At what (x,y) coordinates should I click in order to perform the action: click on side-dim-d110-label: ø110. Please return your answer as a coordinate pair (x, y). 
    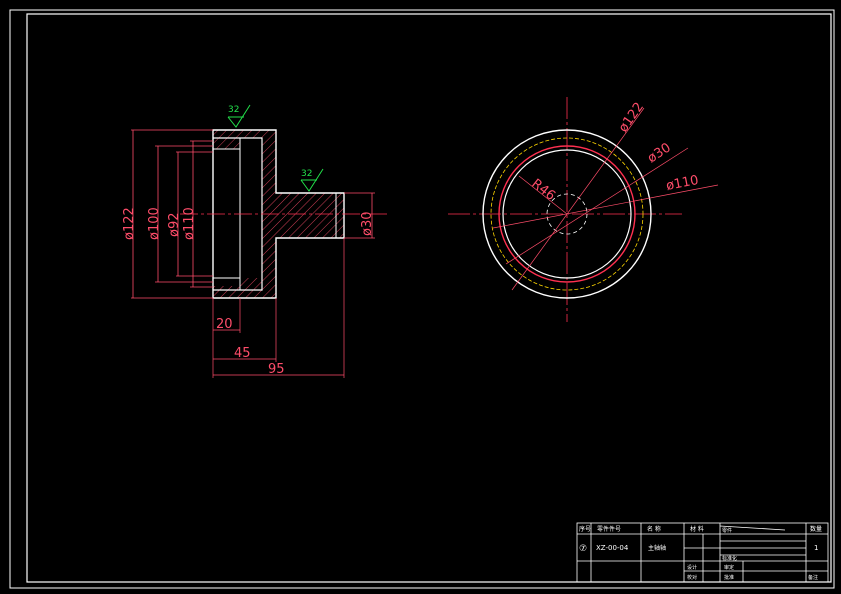
    Looking at the image, I should click on (682, 183).